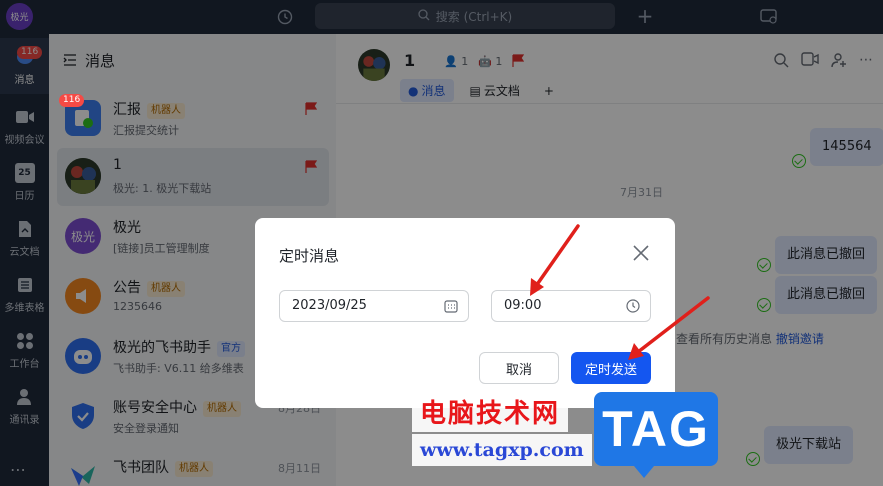 Image resolution: width=883 pixels, height=486 pixels. I want to click on watermark-text: 电脑技术网, so click(490, 414).